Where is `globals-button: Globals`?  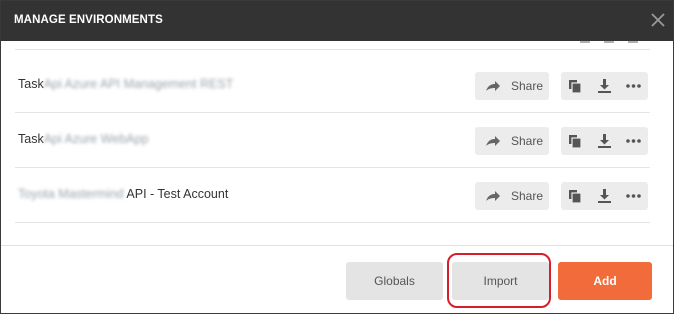
globals-button: Globals is located at coordinates (394, 281).